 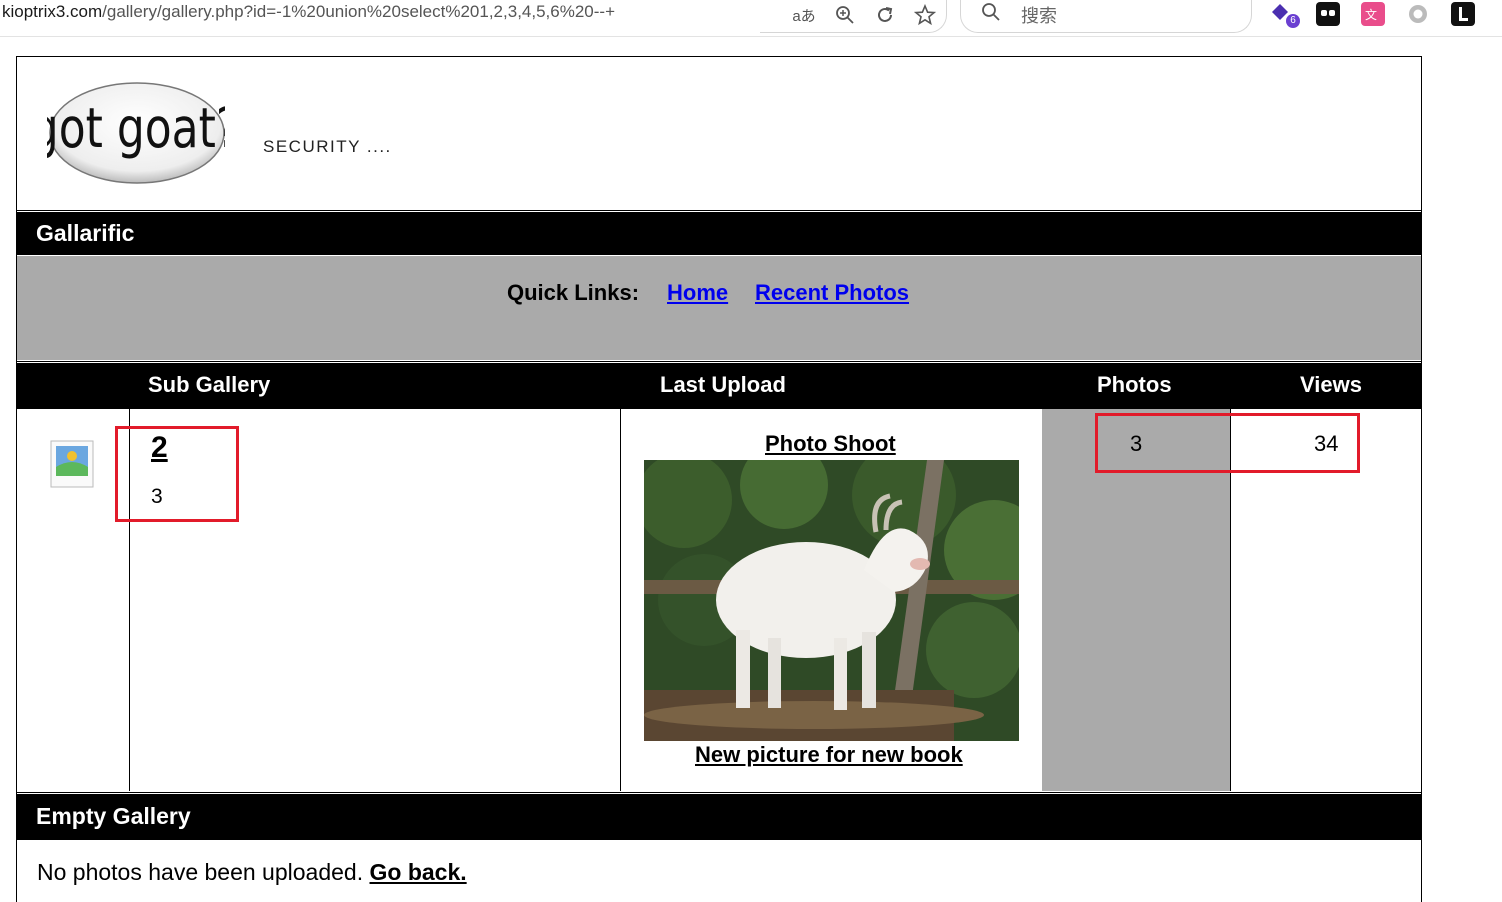 I want to click on extension-translate-icon: 文, so click(x=1373, y=14).